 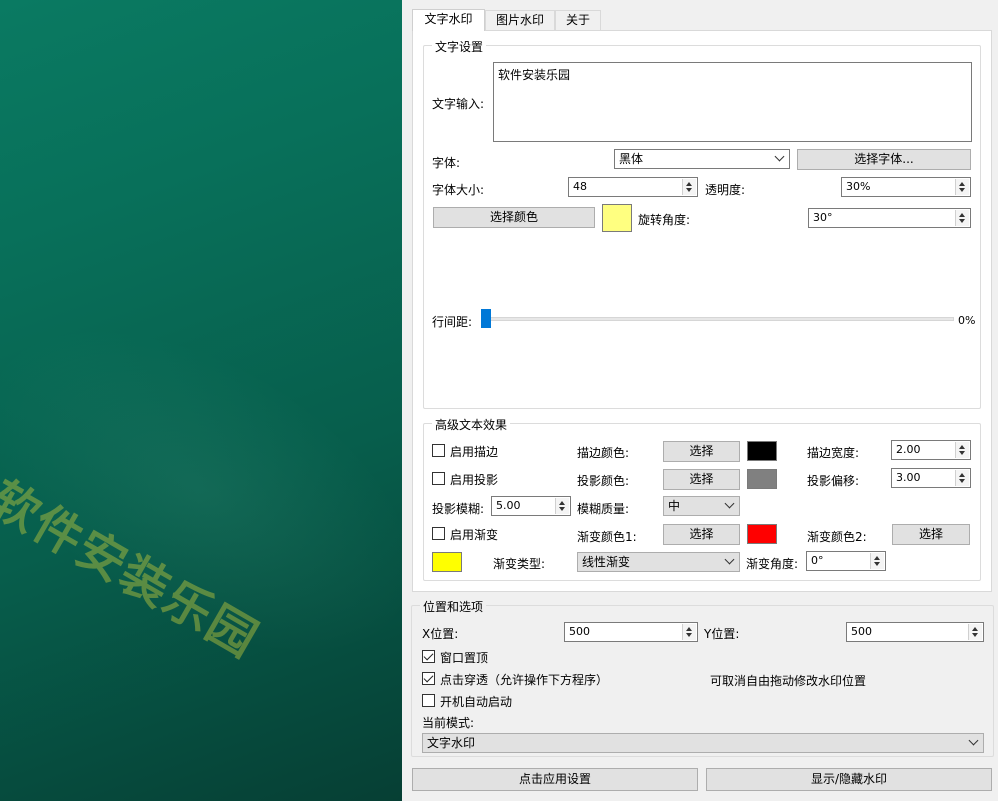 What do you see at coordinates (508, 505) in the screenshot?
I see `shadow-blur-value: 5.00` at bounding box center [508, 505].